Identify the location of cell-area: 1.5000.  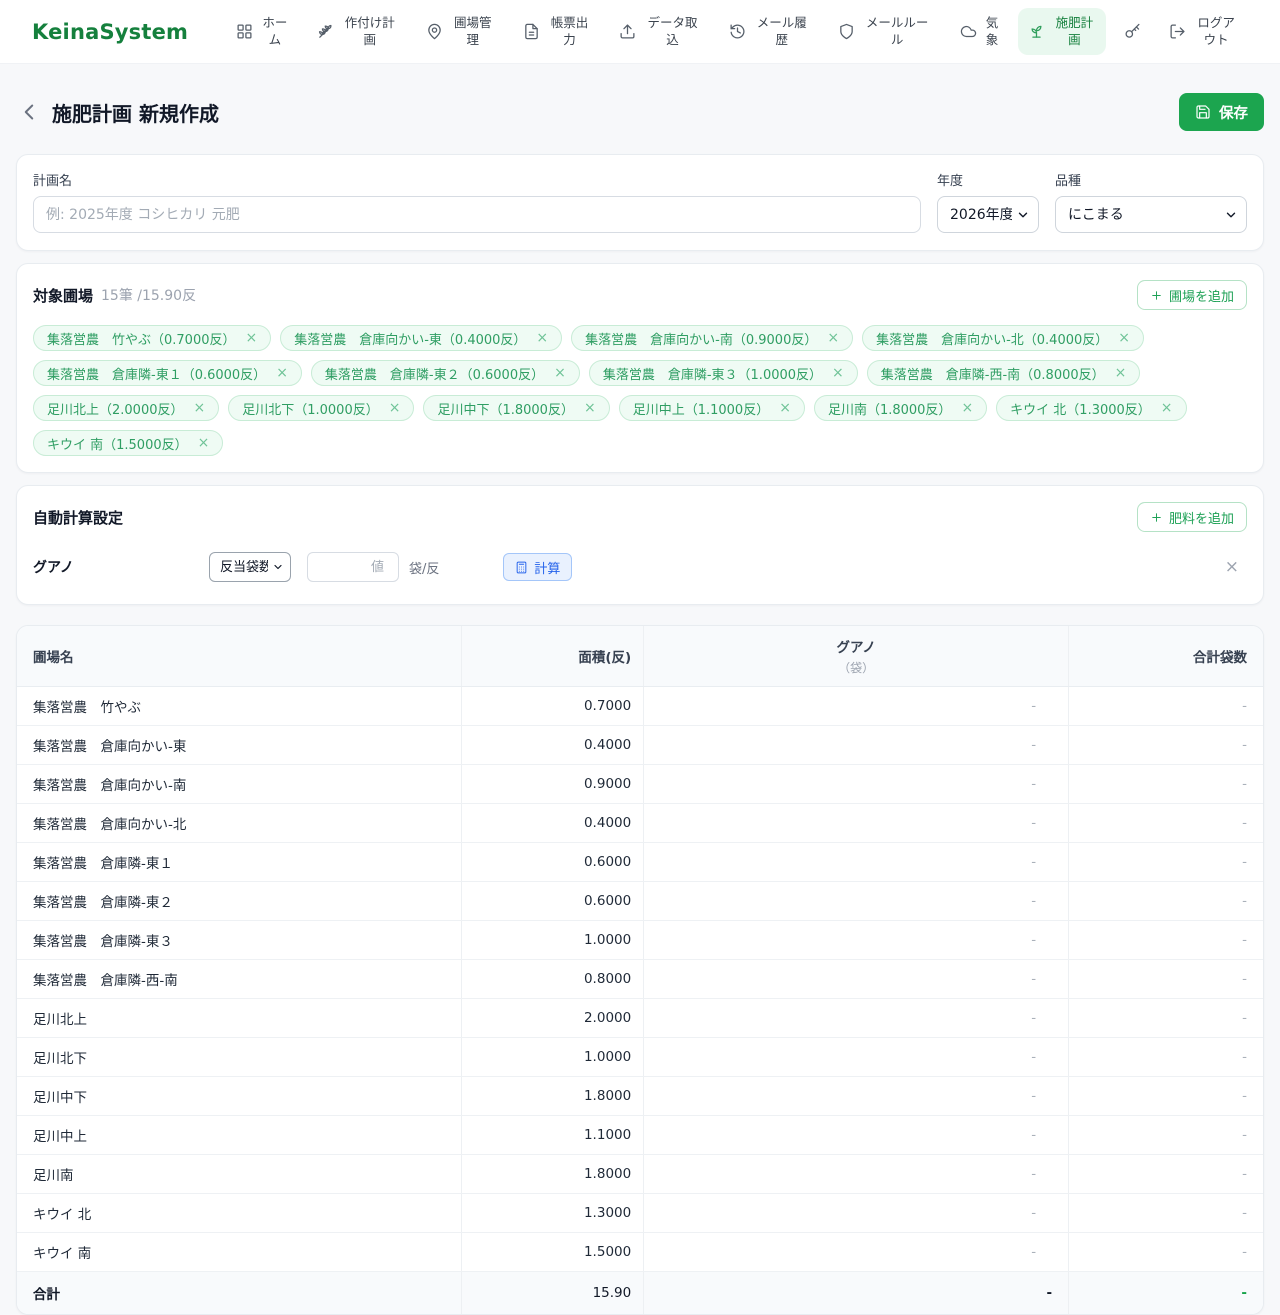
(552, 1252).